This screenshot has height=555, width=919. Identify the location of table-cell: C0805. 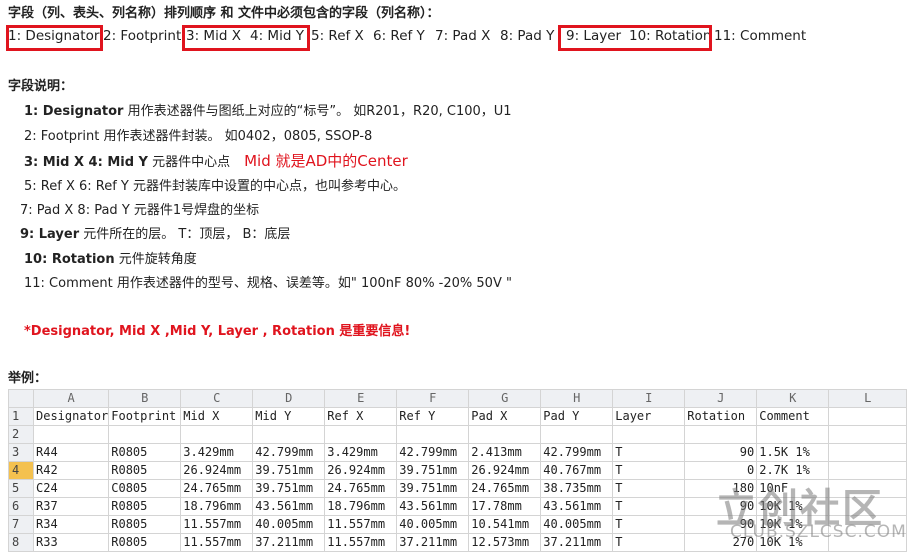
(145, 488).